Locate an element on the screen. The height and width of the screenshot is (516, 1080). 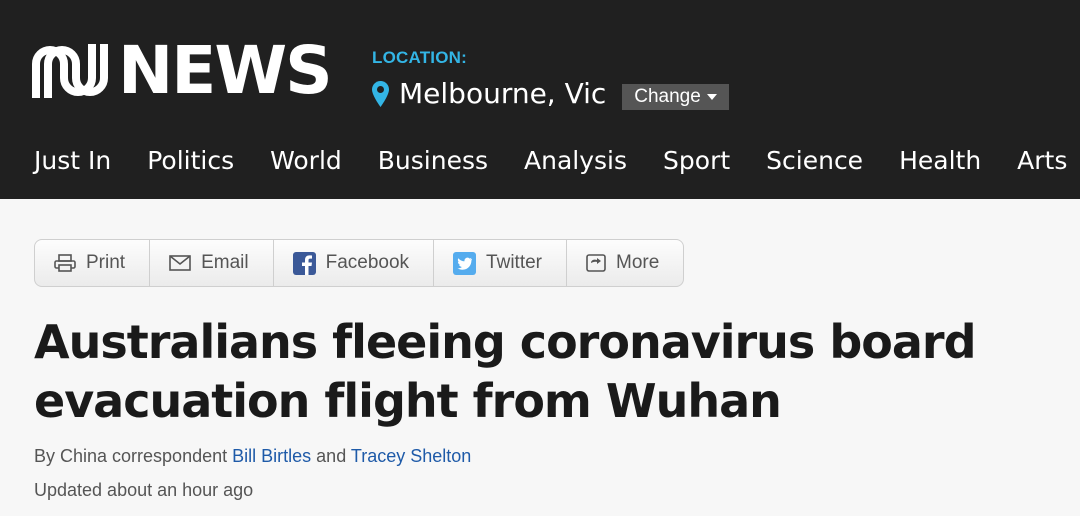
more-label: More is located at coordinates (638, 262).